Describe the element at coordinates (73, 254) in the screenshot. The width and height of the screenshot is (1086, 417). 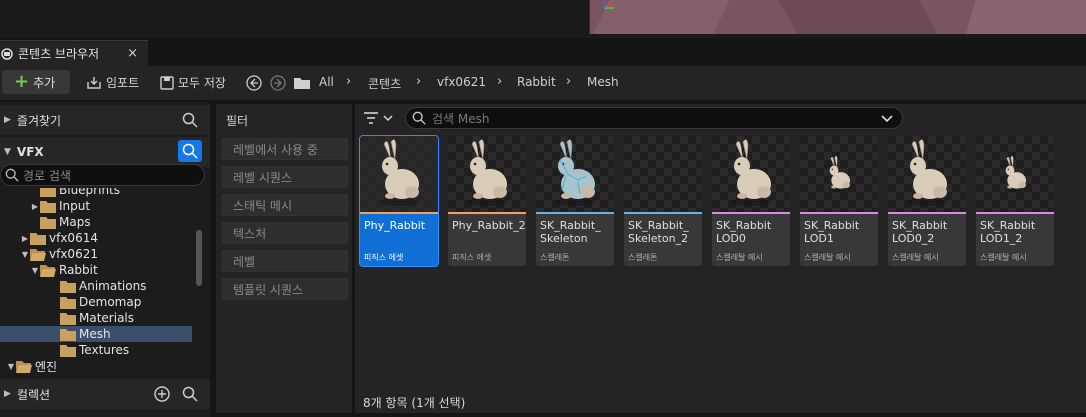
I see `tree-item-label: vfx0621` at that location.